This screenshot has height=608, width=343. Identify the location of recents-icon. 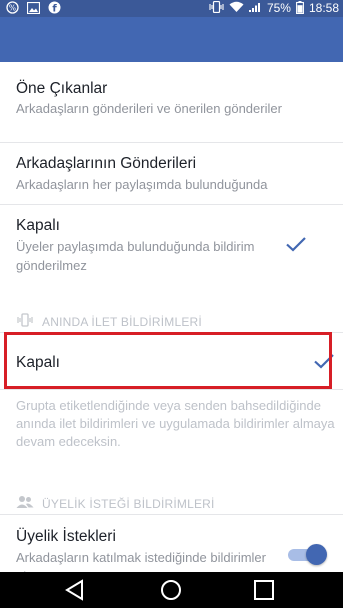
(264, 590).